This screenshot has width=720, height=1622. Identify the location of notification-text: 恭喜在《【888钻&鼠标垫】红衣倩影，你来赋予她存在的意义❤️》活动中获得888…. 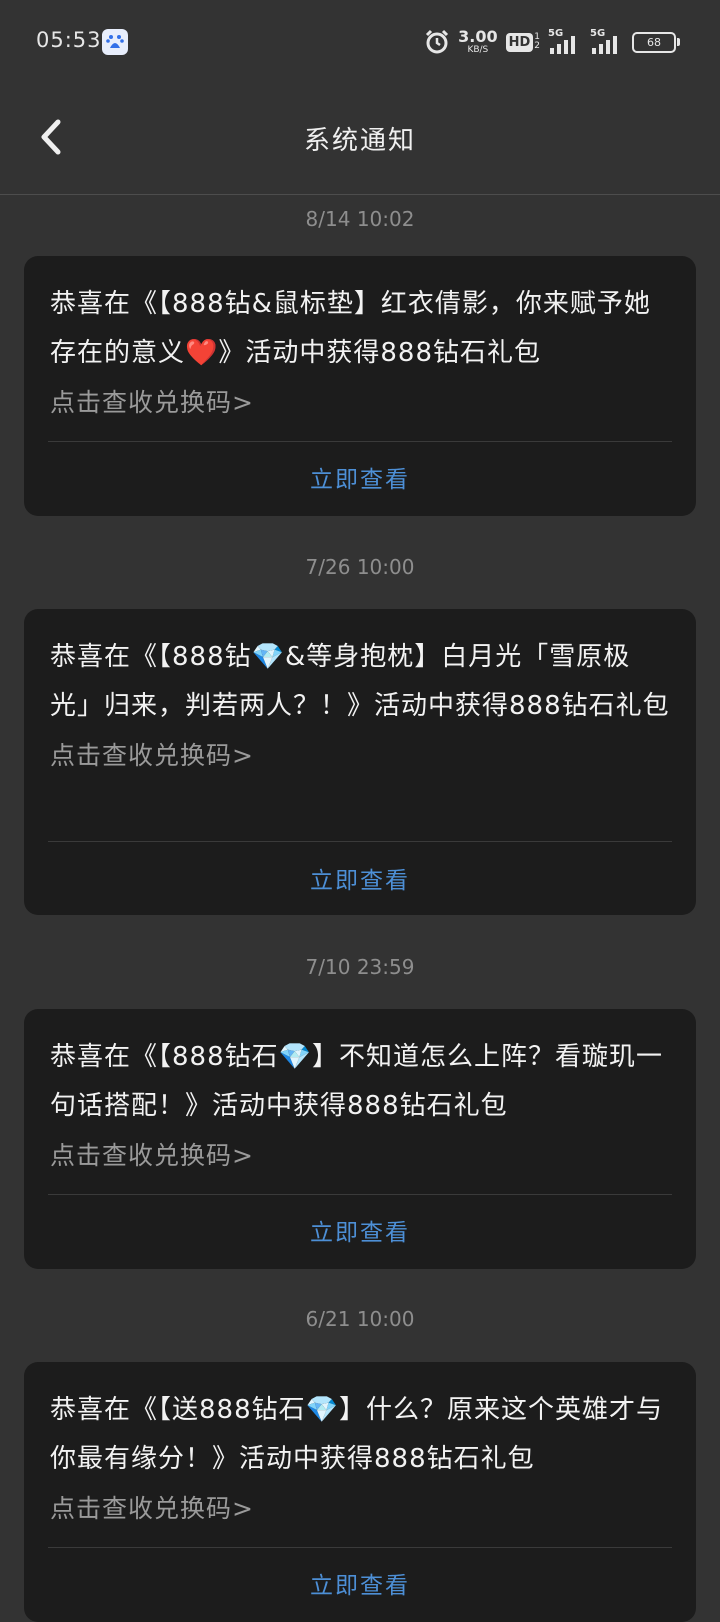
(350, 328).